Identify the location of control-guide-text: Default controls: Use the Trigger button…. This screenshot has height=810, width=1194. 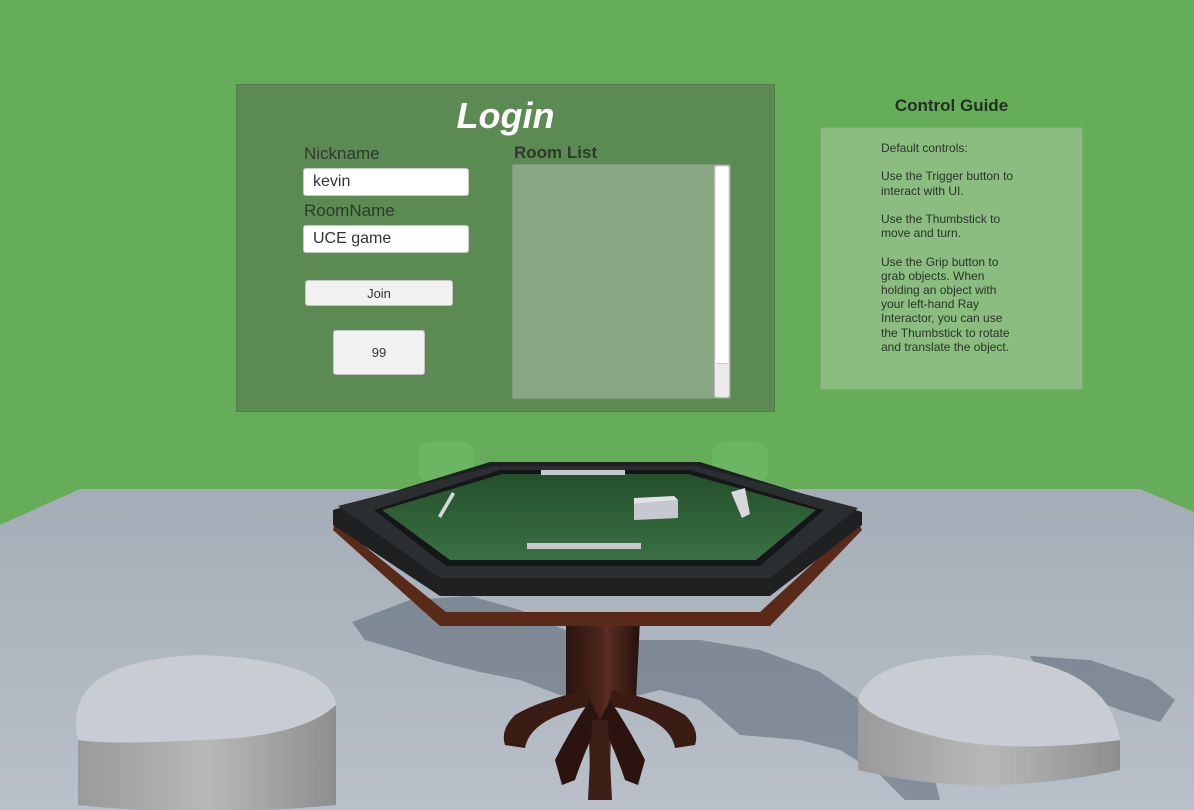
(947, 247).